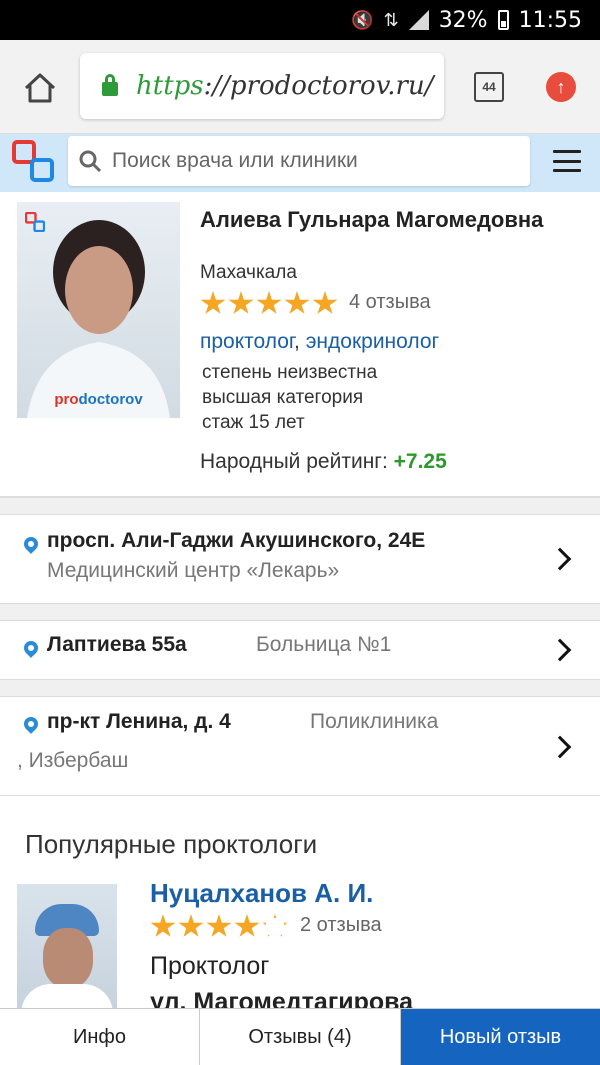 The image size is (600, 1065). I want to click on rating-value: +7.25, so click(420, 461).